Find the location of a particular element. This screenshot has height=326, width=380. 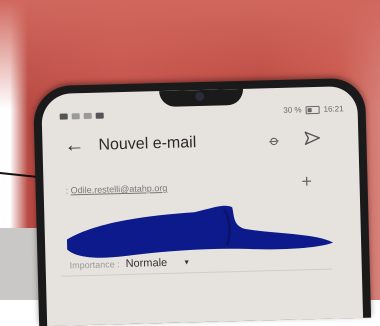

status-bar-left is located at coordinates (81, 116).